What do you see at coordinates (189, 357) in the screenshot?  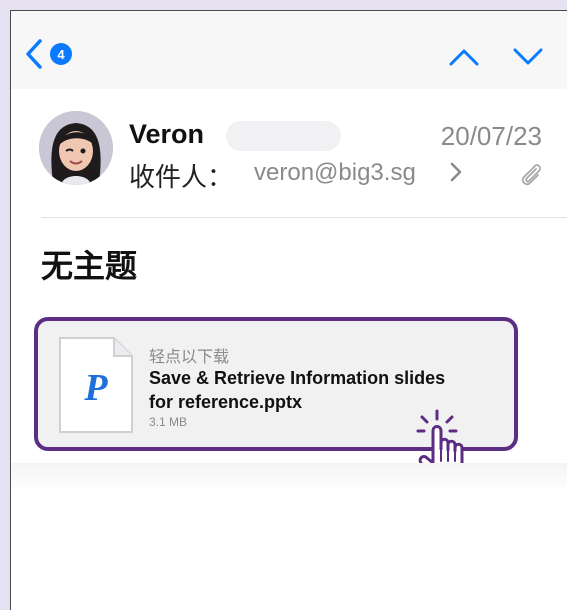 I see `attachment-download-hint: 轻点以下载` at bounding box center [189, 357].